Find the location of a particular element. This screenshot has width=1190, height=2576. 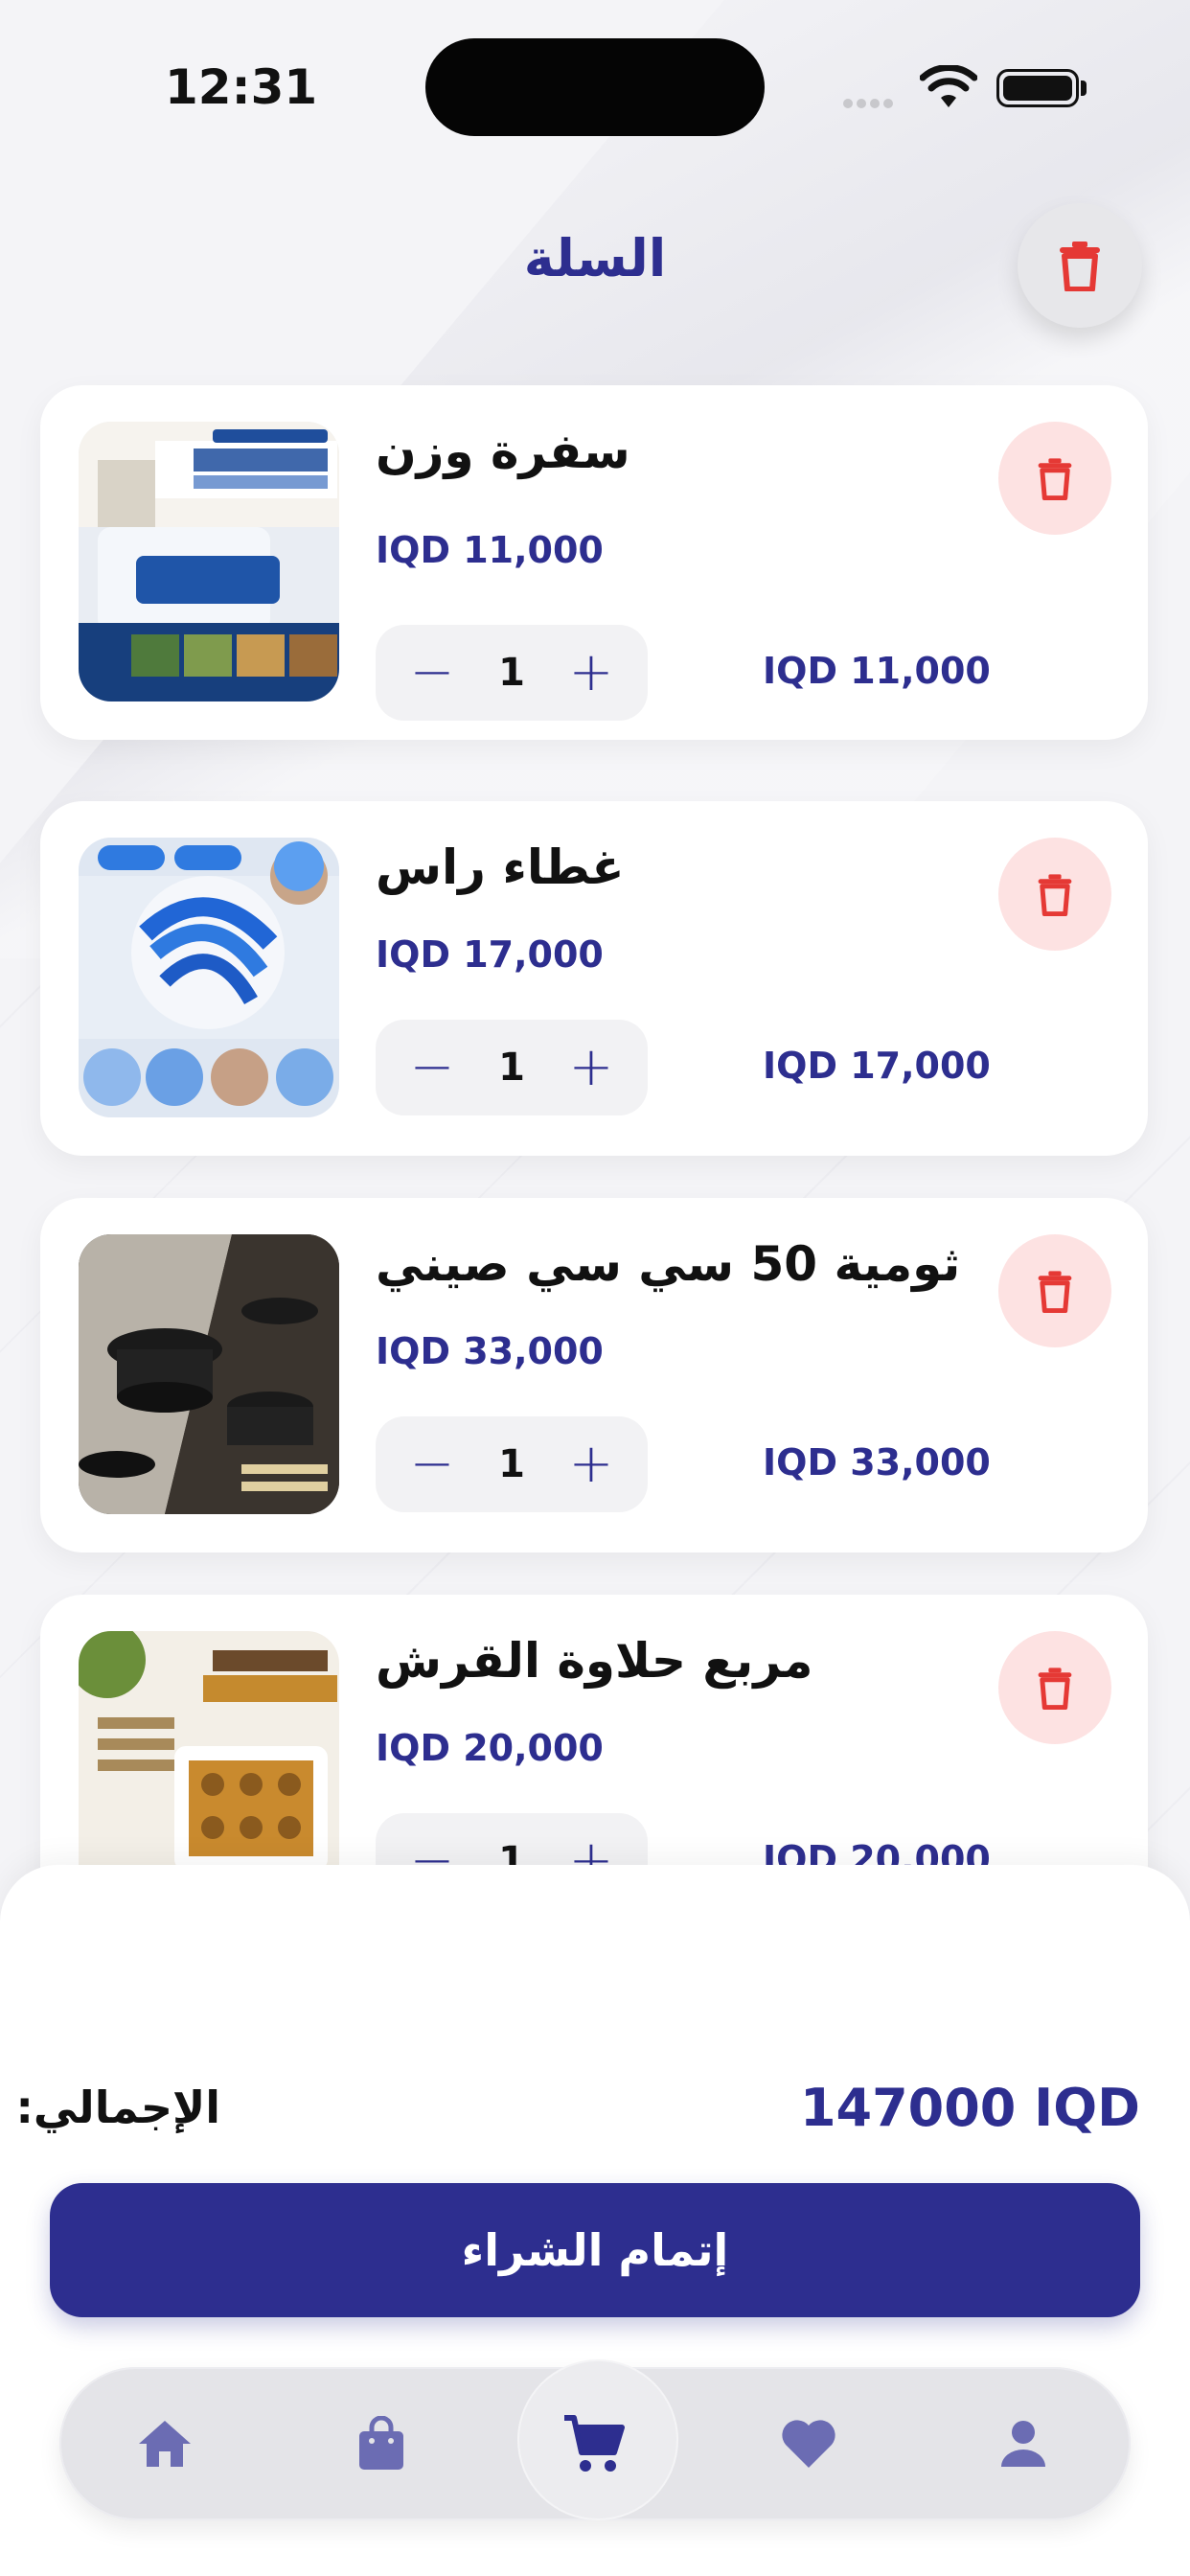

product-name: مربع حلاوة القرش is located at coordinates (594, 1661).